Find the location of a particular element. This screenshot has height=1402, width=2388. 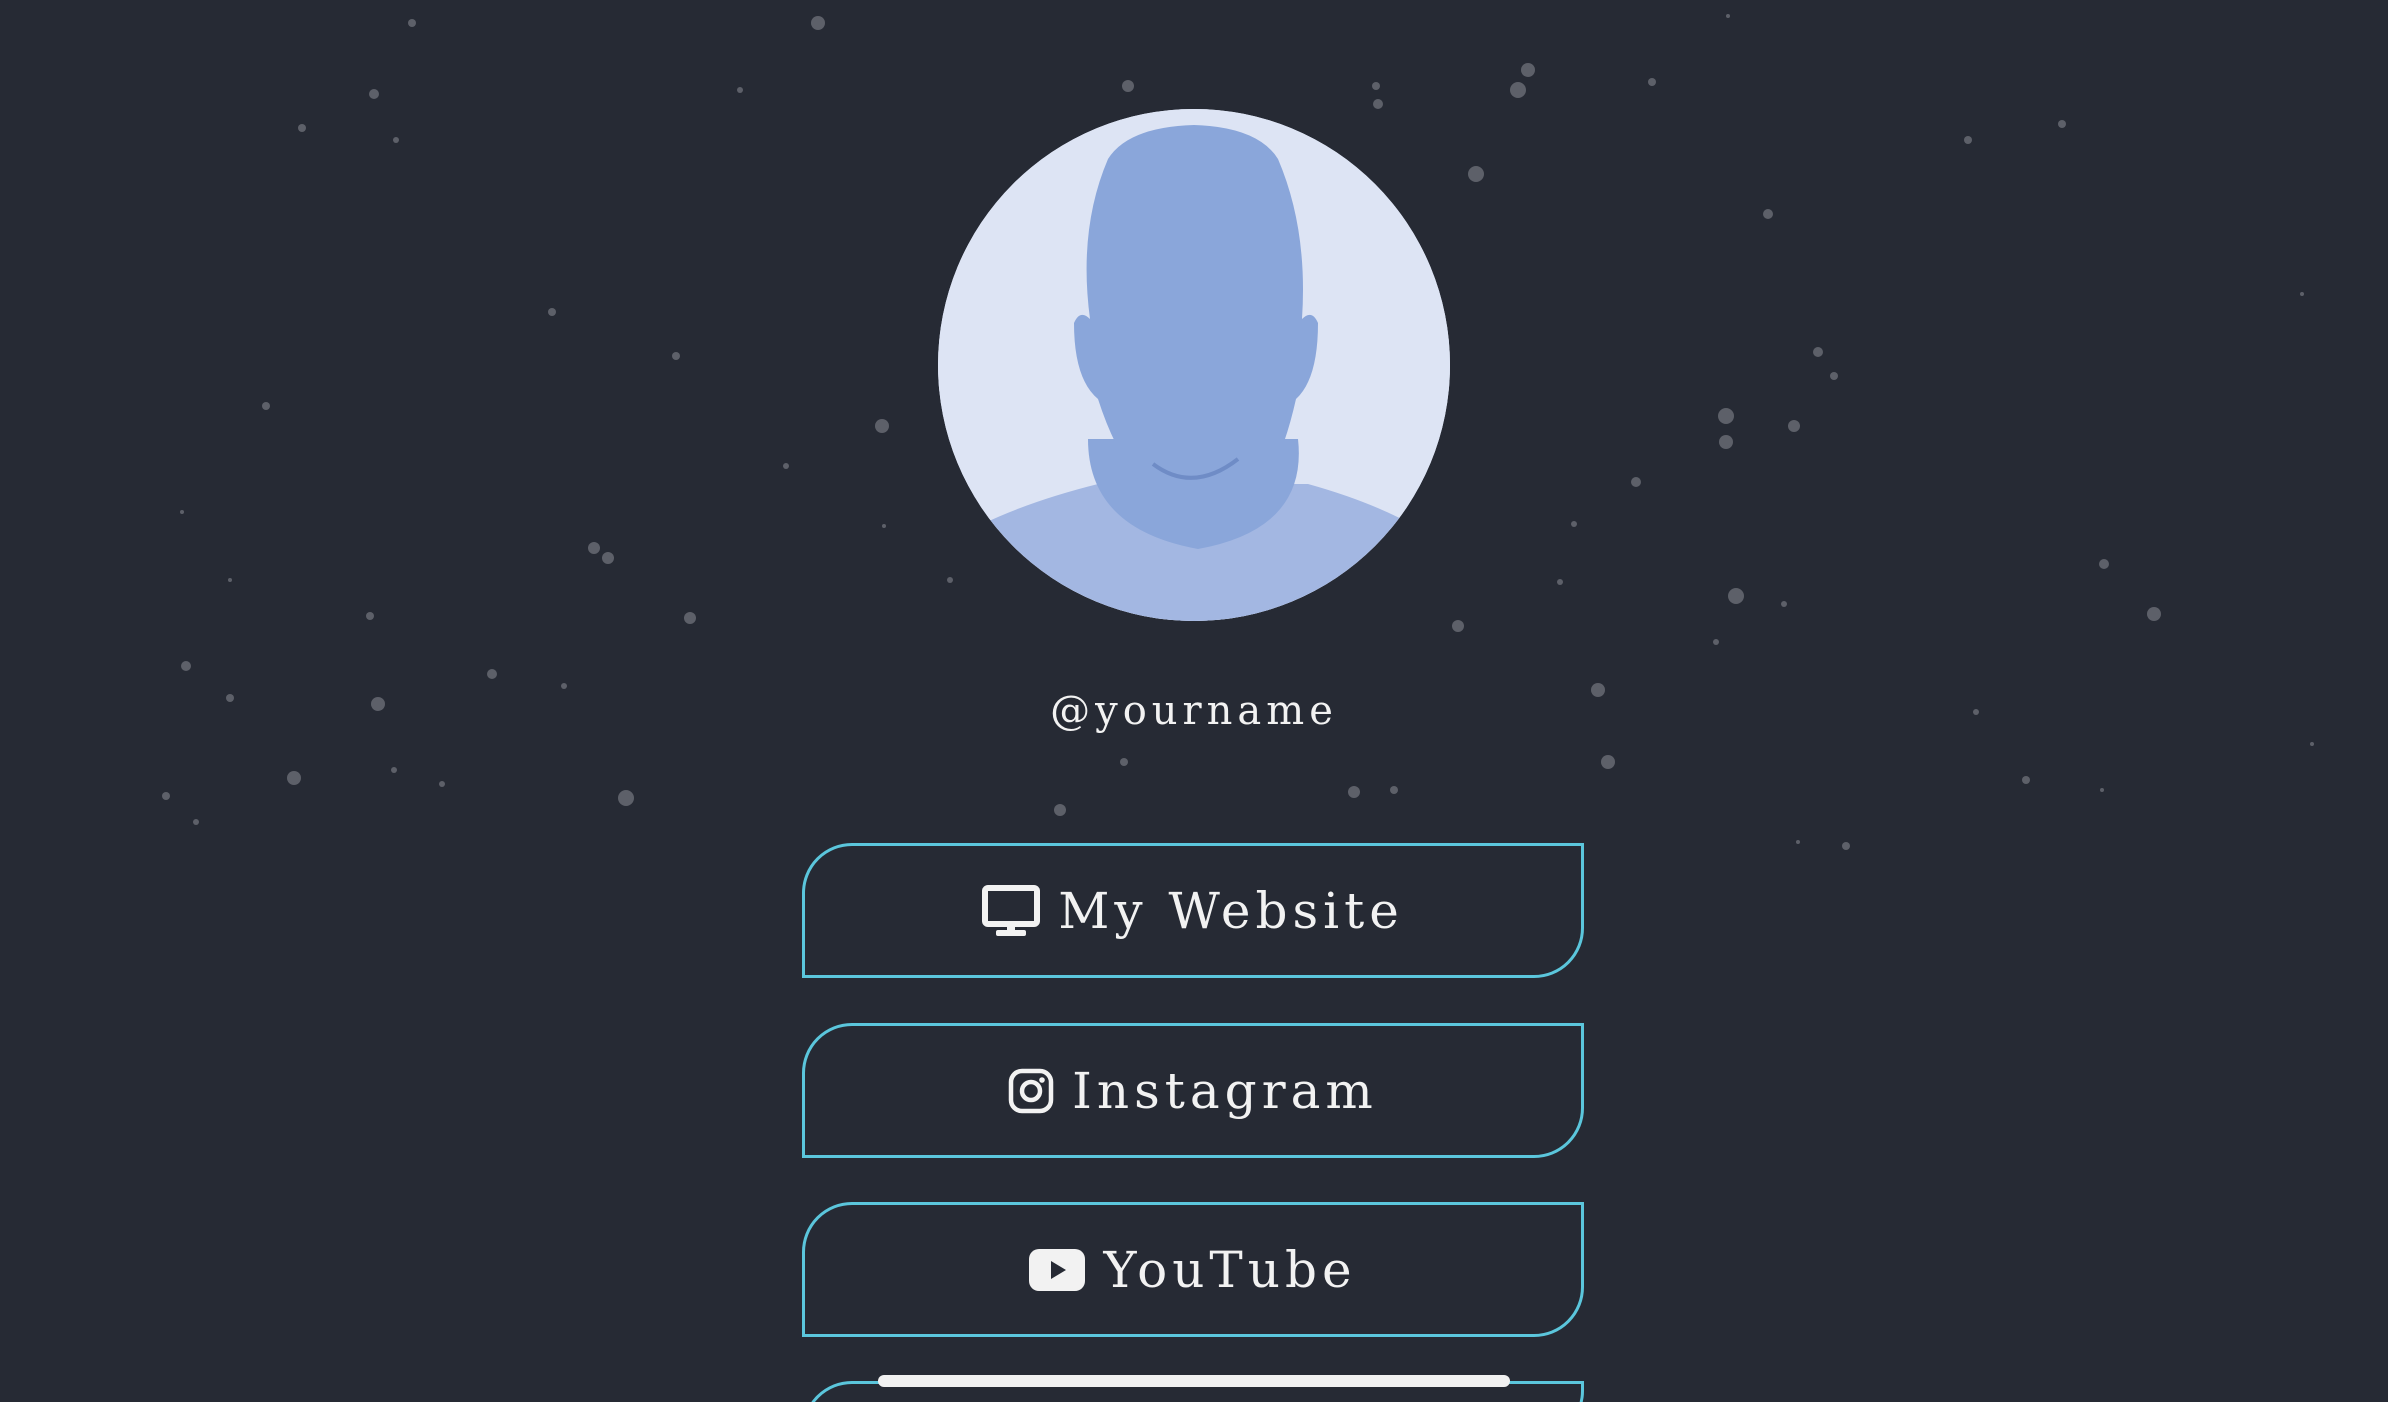

instagram-label: Instagram is located at coordinates (1225, 1090).